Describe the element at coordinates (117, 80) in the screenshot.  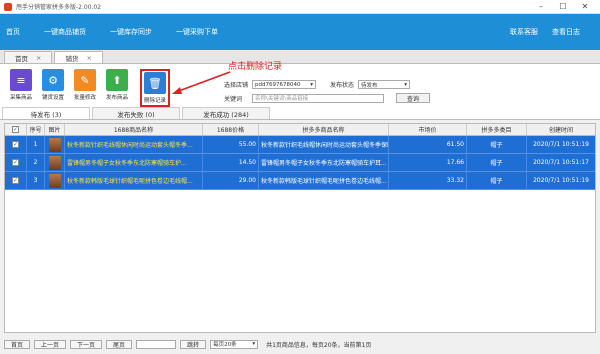
I see `upload-icon: ⬆` at that location.